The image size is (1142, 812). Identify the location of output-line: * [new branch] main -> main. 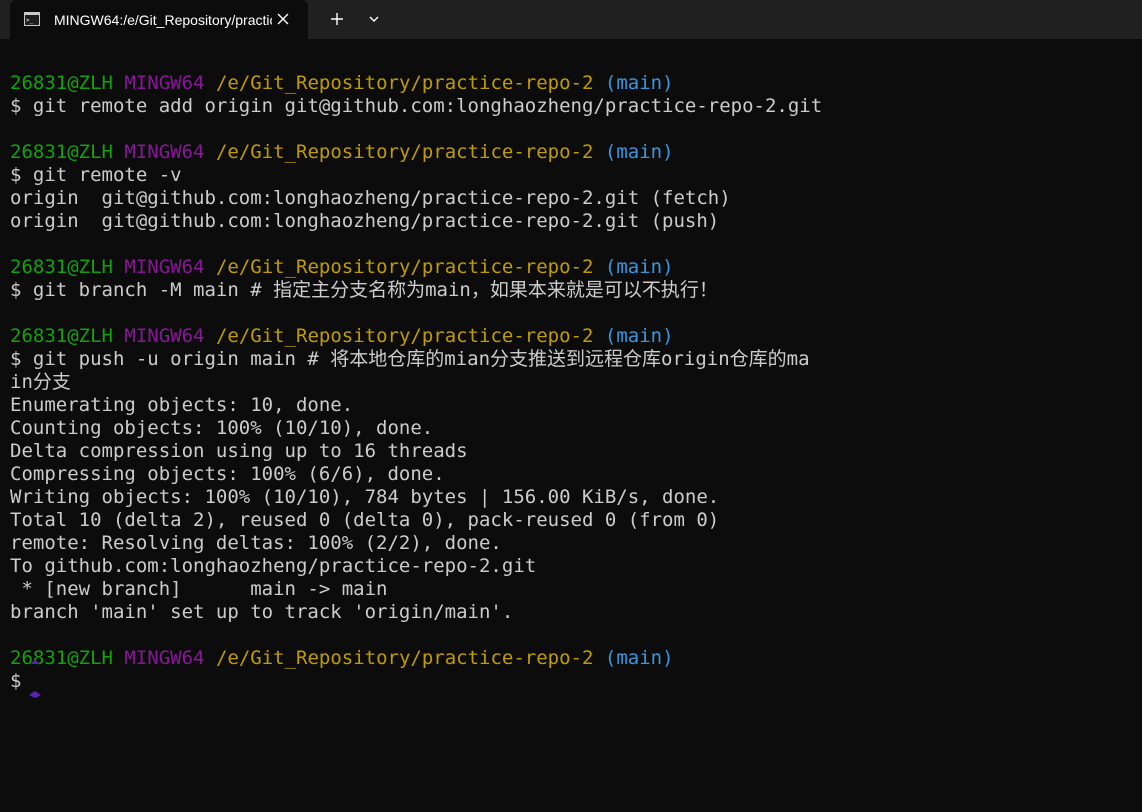
(199, 589).